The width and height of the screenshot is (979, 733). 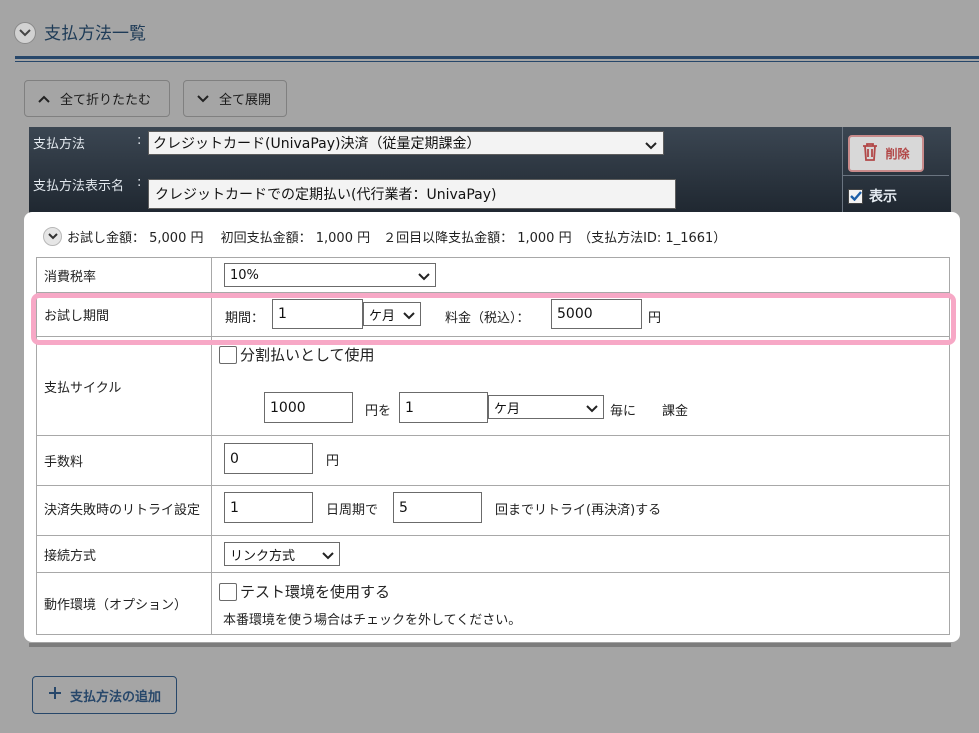 I want to click on checkbox-checked-icon, so click(x=855, y=196).